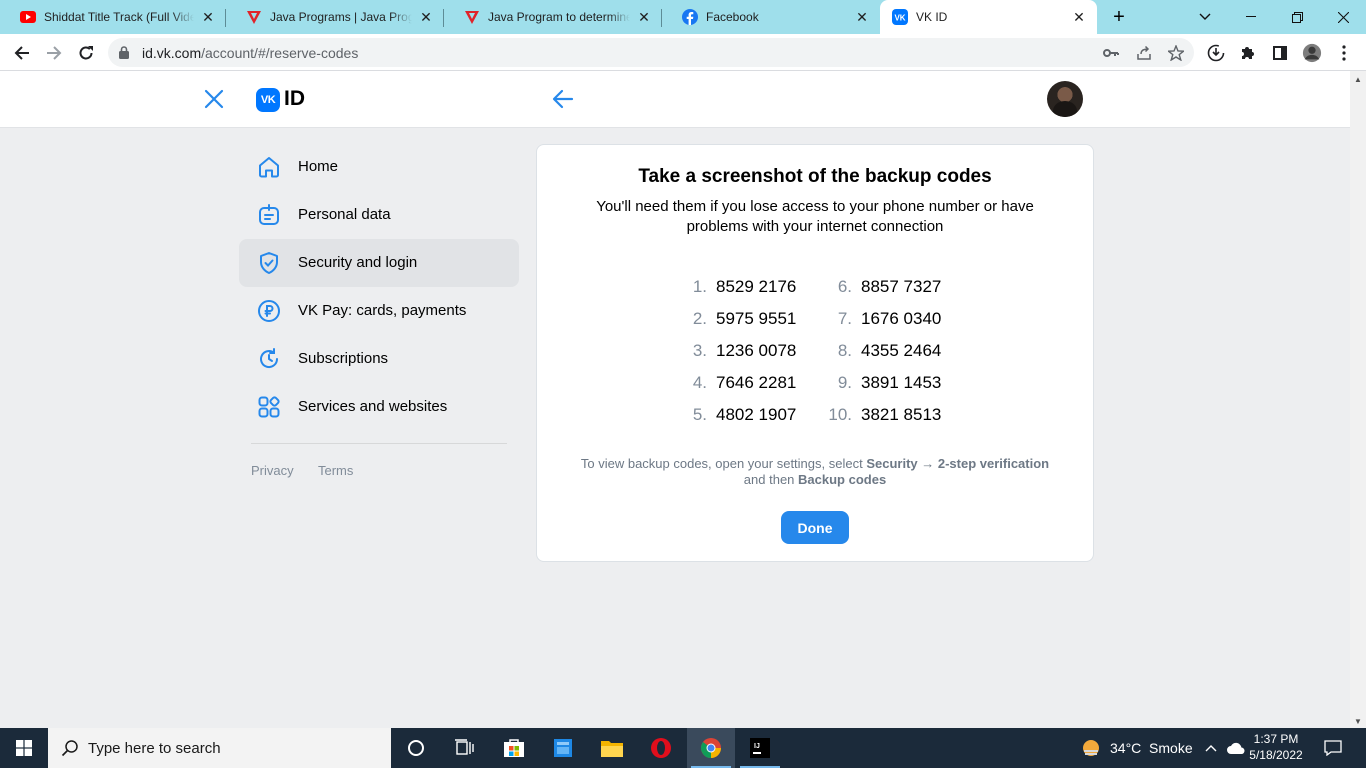 This screenshot has width=1366, height=768. What do you see at coordinates (1065, 99) in the screenshot?
I see `user-avatar` at bounding box center [1065, 99].